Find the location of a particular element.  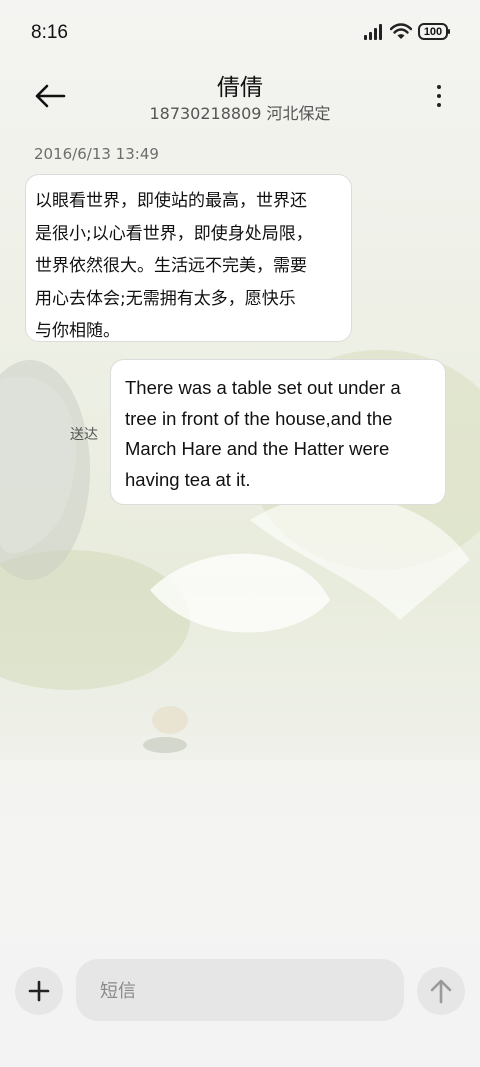

status-icons: 100 is located at coordinates (407, 31).